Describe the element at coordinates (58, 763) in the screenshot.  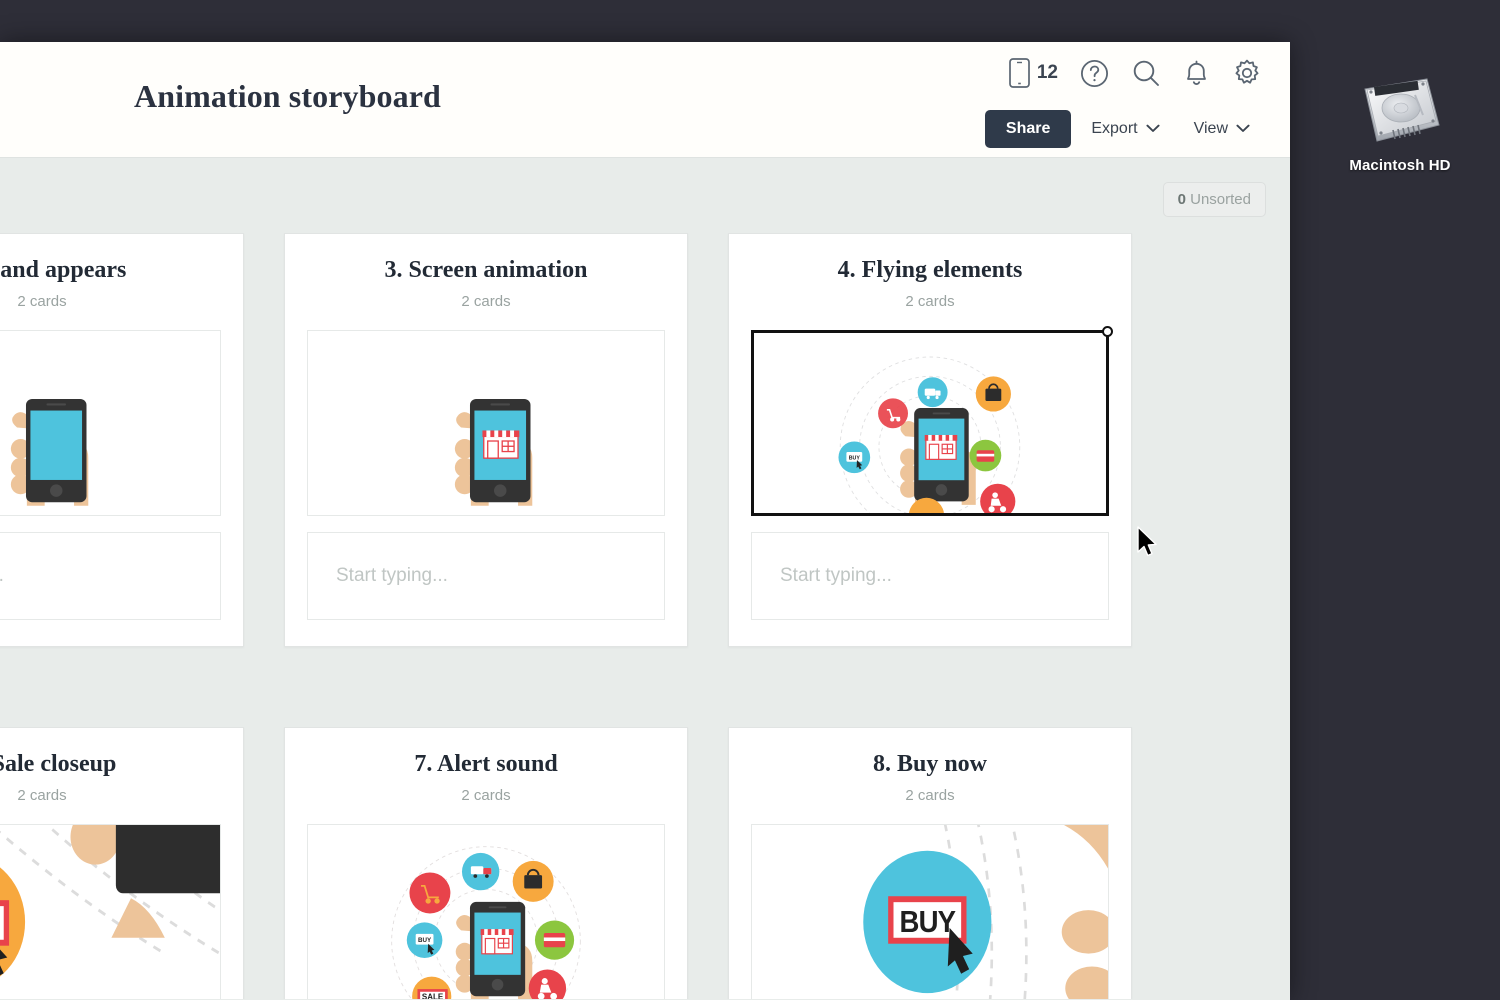
I see `column-title: 6. Sale closeup` at that location.